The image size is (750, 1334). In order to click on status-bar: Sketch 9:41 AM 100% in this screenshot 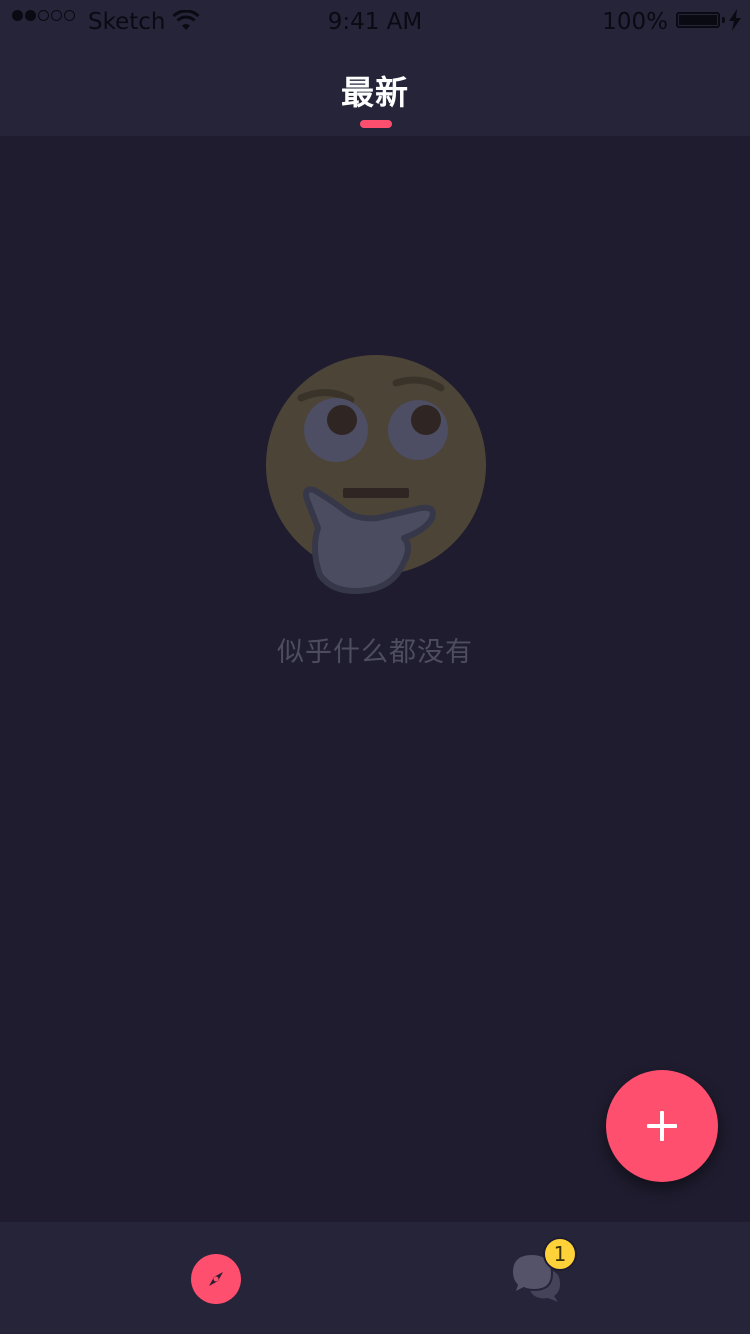, I will do `click(375, 22)`.